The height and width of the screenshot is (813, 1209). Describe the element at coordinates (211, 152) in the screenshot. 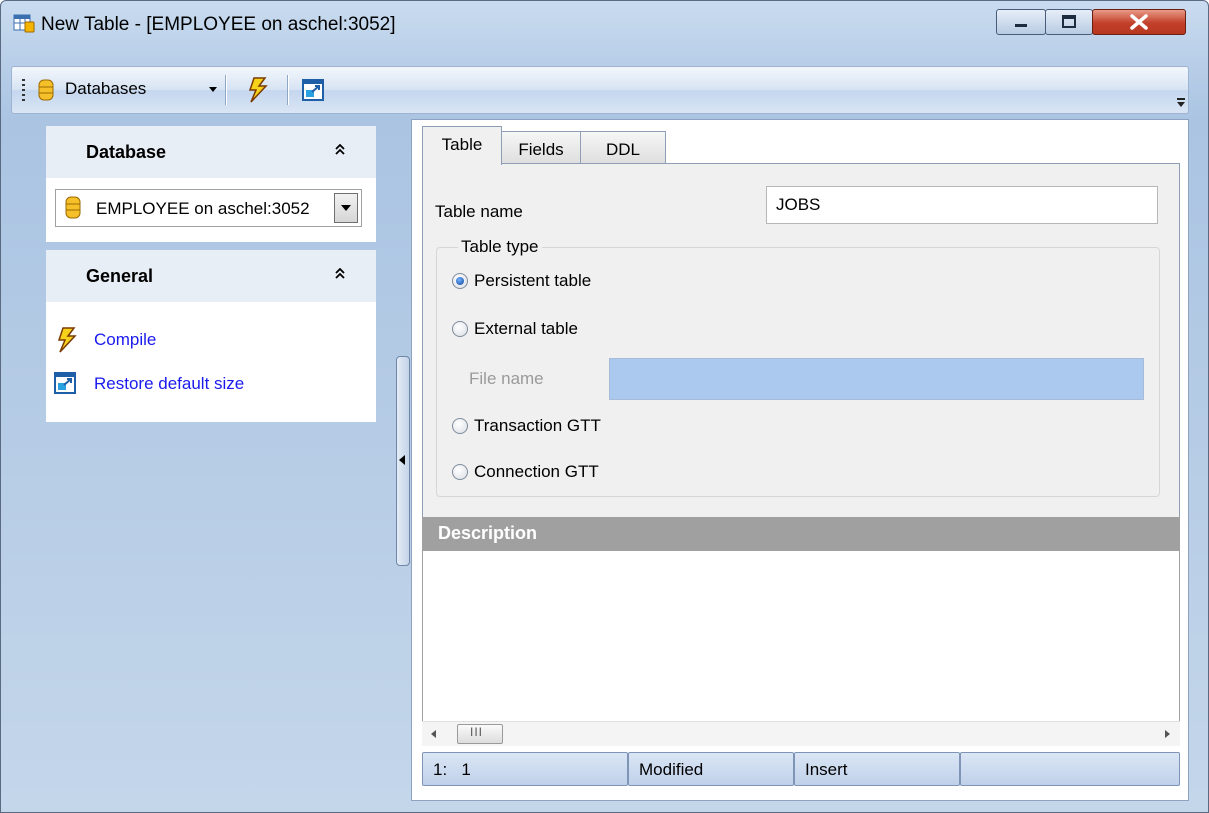

I see `database-group-header: Database` at that location.